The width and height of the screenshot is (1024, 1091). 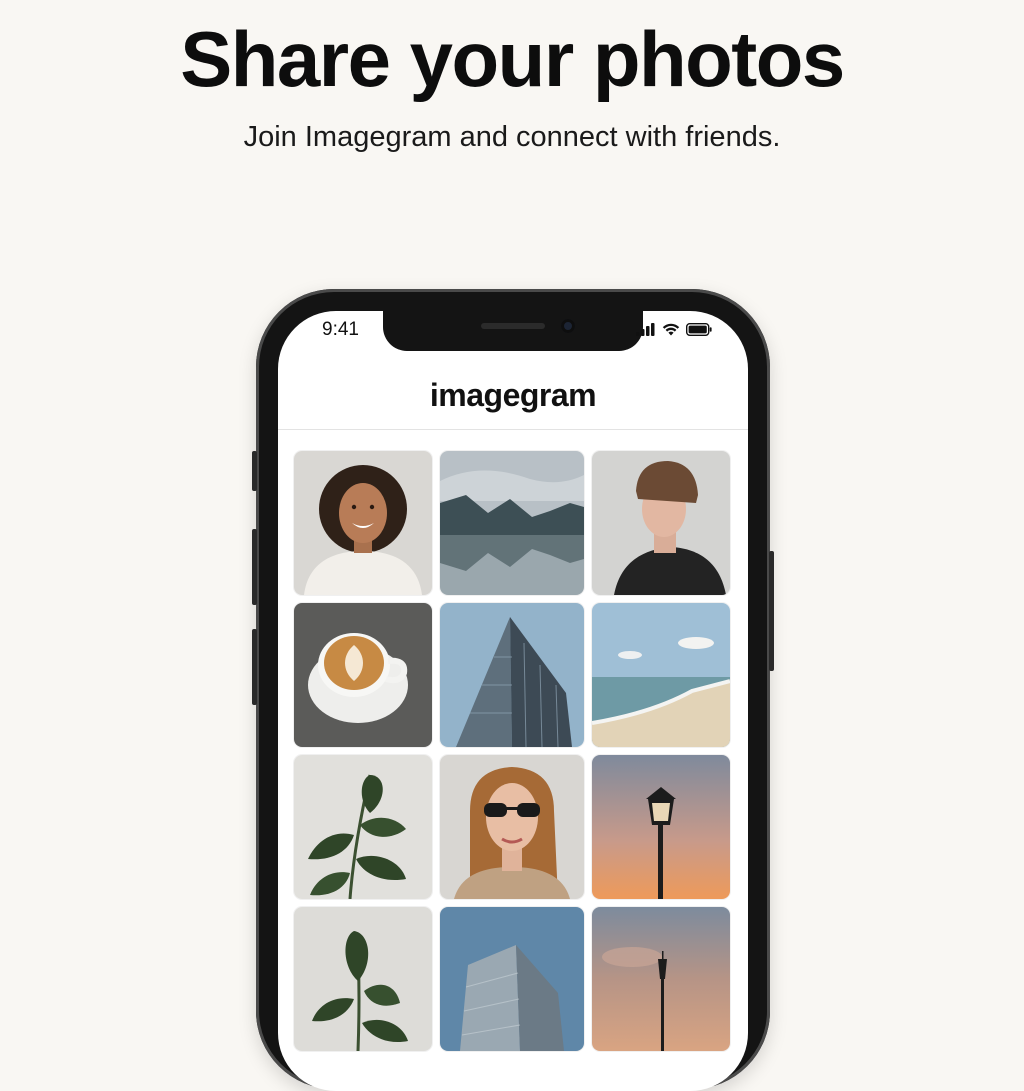 I want to click on photo-potted-plant, so click(x=363, y=979).